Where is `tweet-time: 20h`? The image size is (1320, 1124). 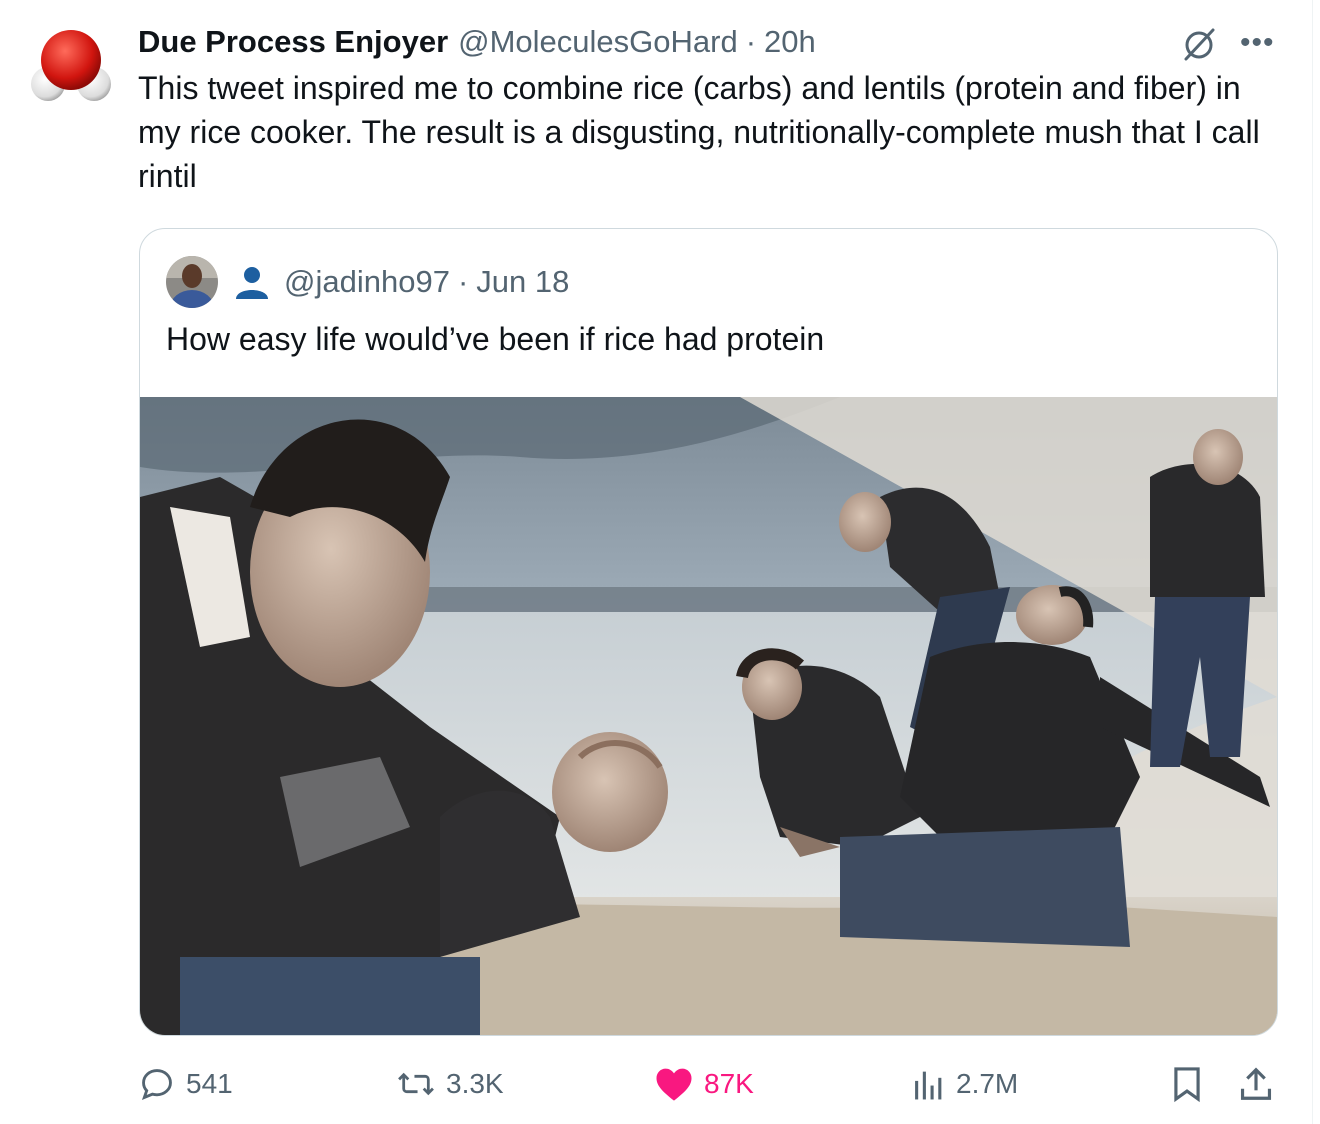 tweet-time: 20h is located at coordinates (790, 42).